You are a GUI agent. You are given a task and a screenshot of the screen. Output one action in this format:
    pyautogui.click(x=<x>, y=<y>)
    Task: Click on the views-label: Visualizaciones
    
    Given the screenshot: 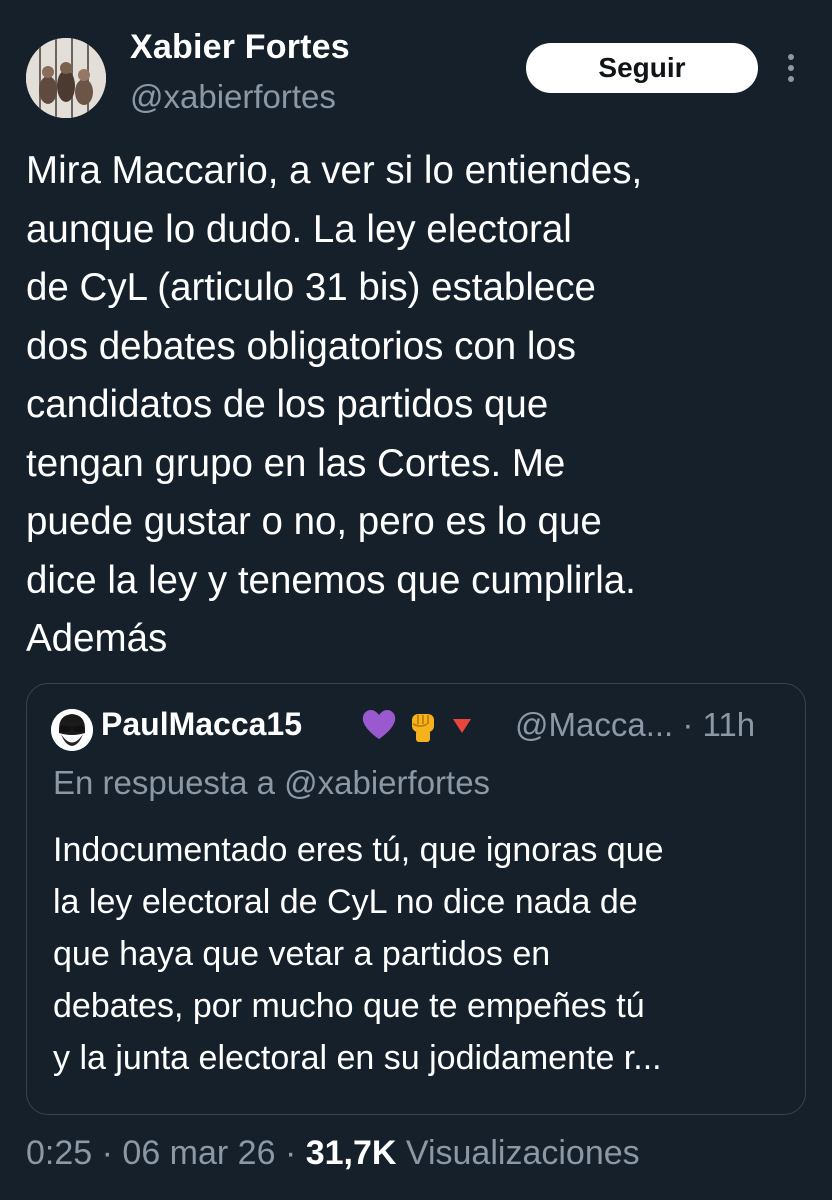 What is the action you would take?
    pyautogui.click(x=523, y=1153)
    